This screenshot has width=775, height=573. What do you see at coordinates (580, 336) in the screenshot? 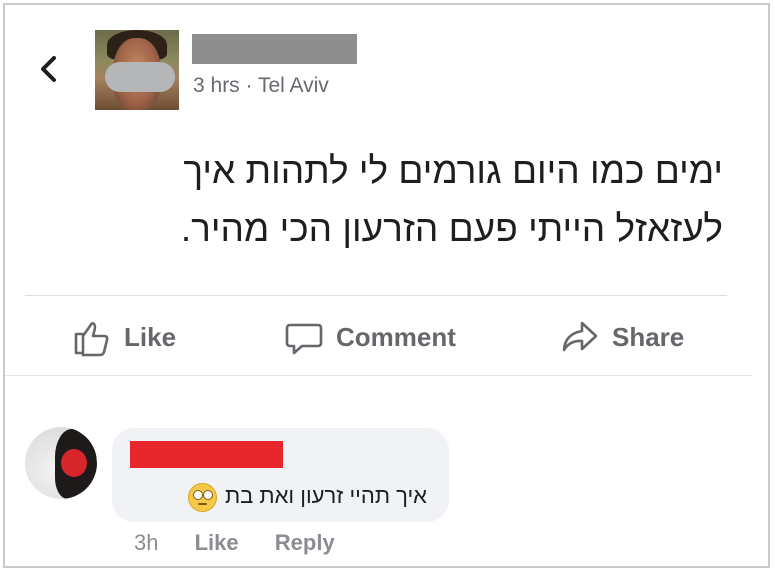
I see `share-icon` at bounding box center [580, 336].